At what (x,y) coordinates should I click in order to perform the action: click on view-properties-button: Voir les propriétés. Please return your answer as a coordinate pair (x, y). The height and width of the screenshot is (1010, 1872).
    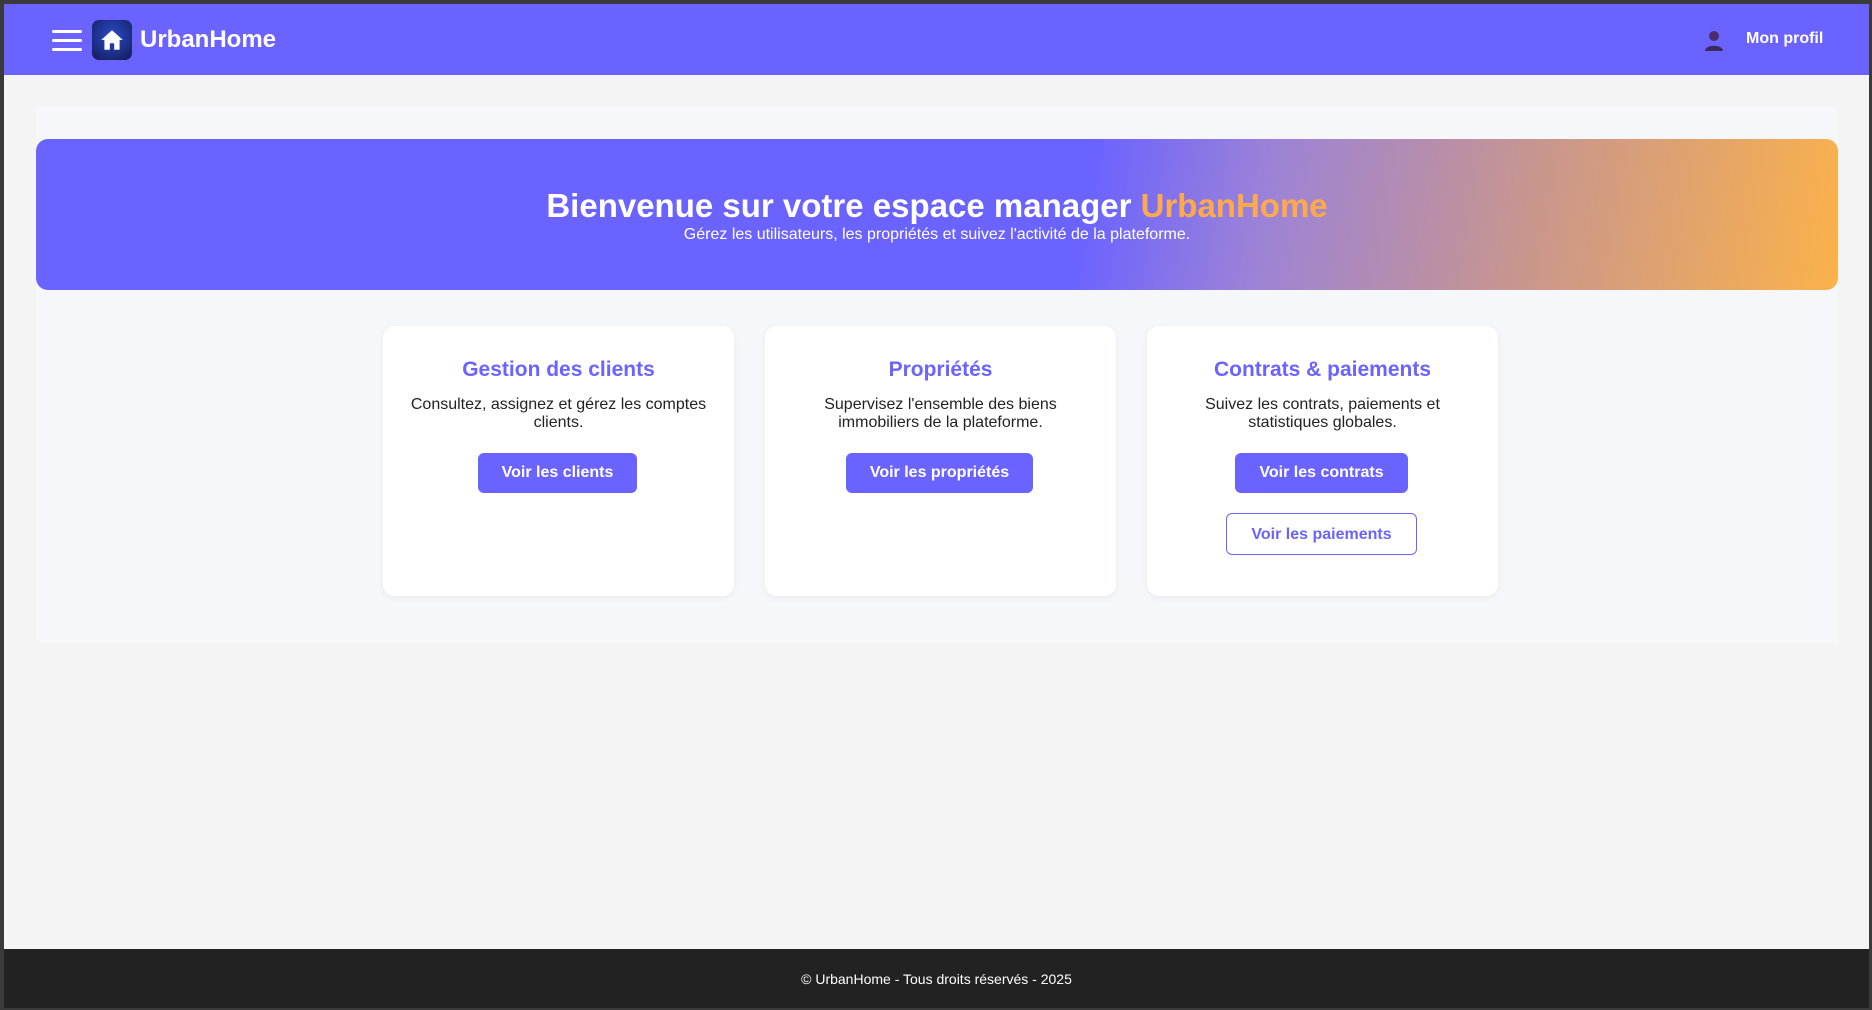
    Looking at the image, I should click on (939, 473).